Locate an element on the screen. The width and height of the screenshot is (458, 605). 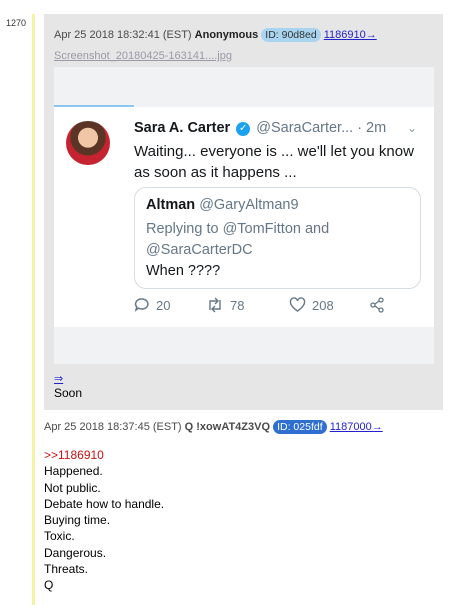
reply-count: 20 is located at coordinates (163, 305).